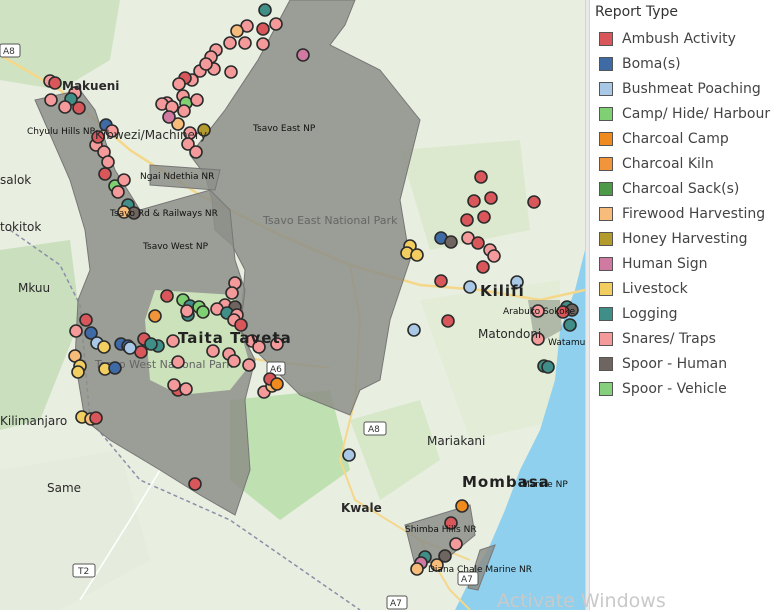 This screenshot has width=783, height=612. Describe the element at coordinates (682, 213) in the screenshot. I see `legend-item-firewood-harvesting: Firewood Harvesting` at that location.